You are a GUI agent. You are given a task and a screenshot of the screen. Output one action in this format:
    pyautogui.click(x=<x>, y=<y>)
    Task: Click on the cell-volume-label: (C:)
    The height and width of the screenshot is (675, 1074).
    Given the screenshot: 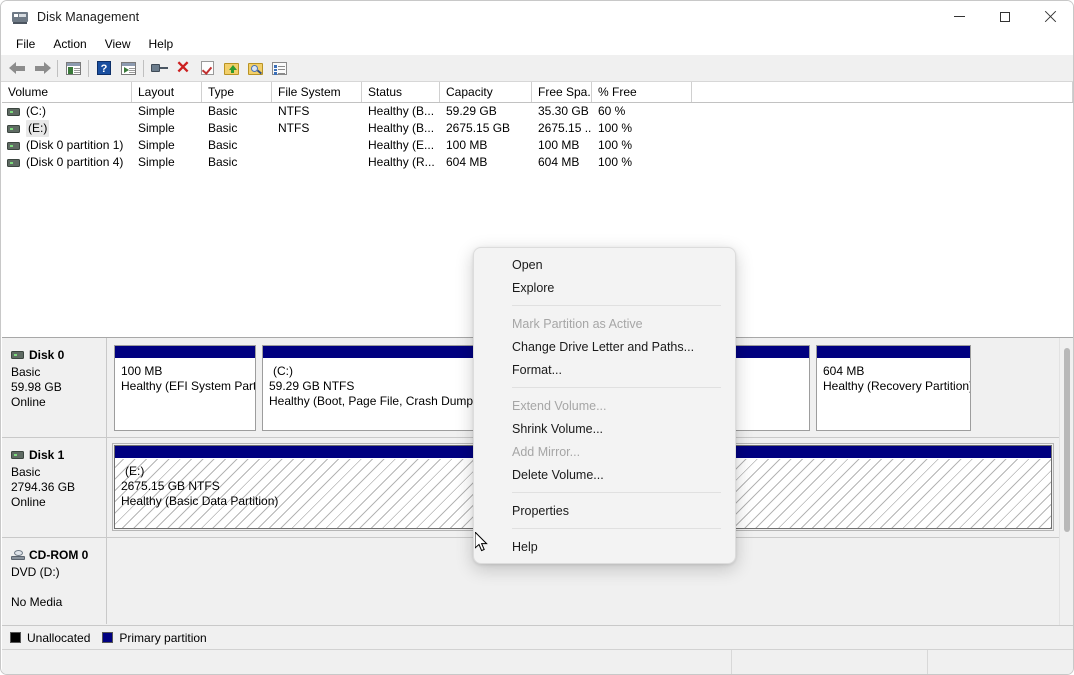 What is the action you would take?
    pyautogui.click(x=36, y=111)
    